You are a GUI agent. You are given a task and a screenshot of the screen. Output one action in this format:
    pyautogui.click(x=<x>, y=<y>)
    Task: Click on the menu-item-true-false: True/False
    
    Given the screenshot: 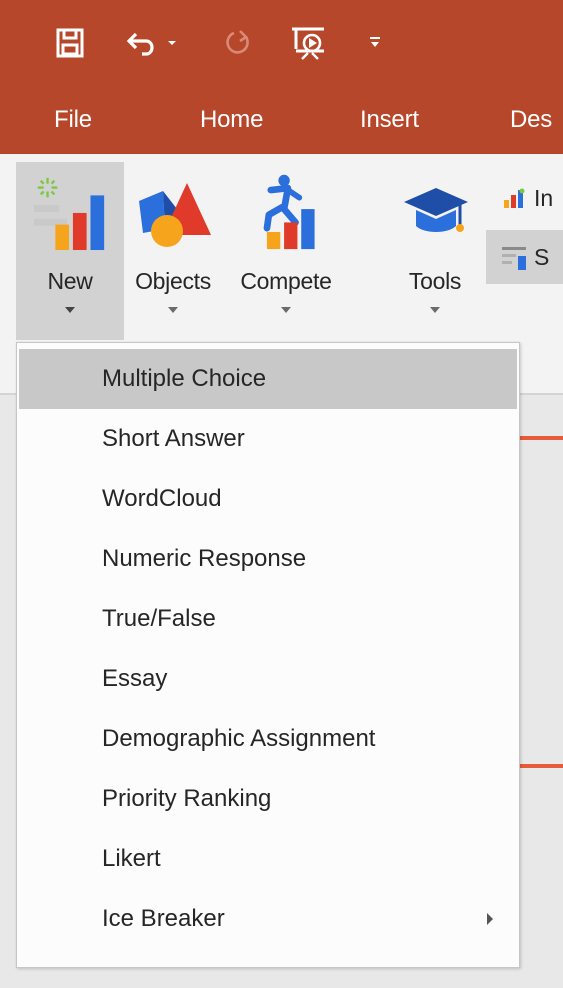 What is the action you would take?
    pyautogui.click(x=268, y=619)
    